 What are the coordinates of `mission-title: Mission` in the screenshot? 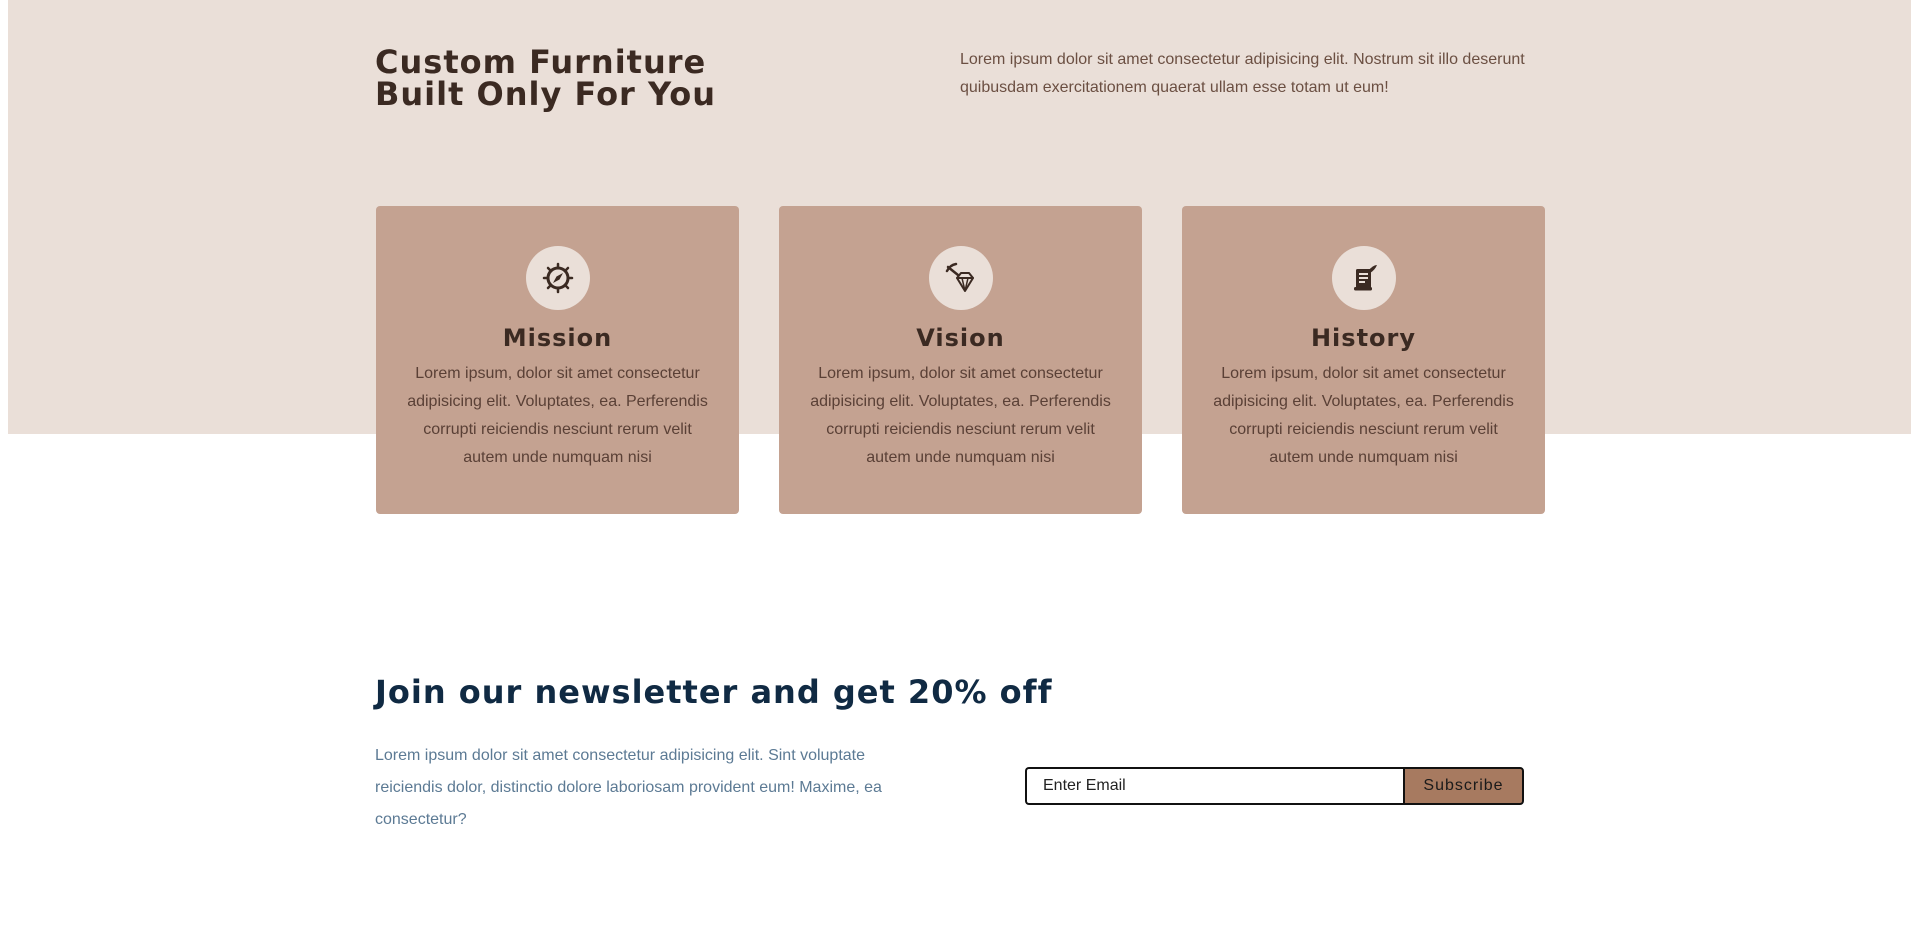 It's located at (557, 338).